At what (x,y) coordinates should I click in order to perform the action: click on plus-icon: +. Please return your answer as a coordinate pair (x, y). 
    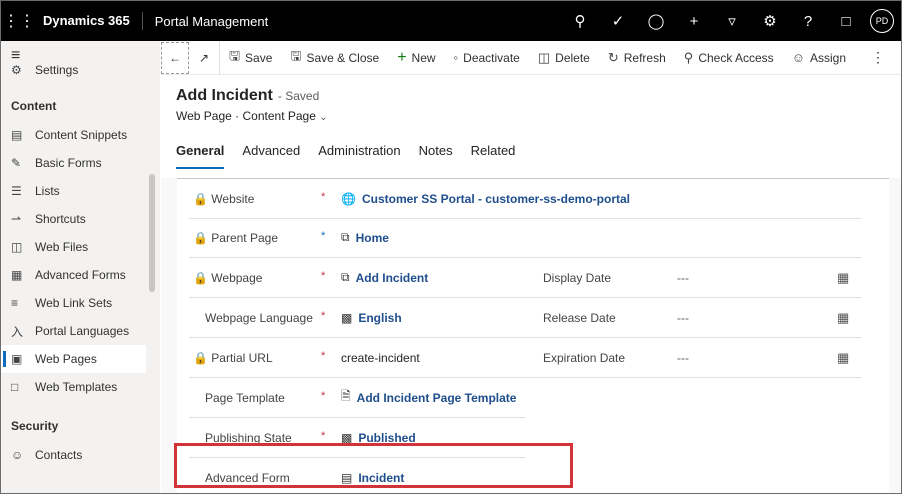
    Looking at the image, I should click on (402, 57).